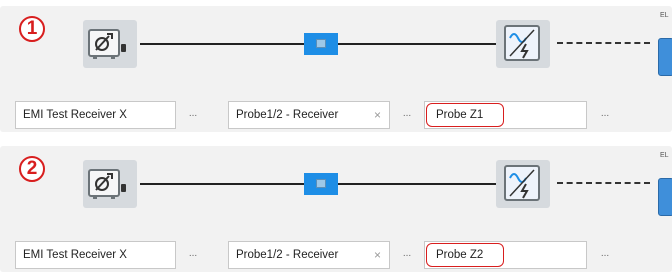 Image resolution: width=672 pixels, height=279 pixels. Describe the element at coordinates (460, 115) in the screenshot. I see `probez-field-value: Probe Z1` at that location.